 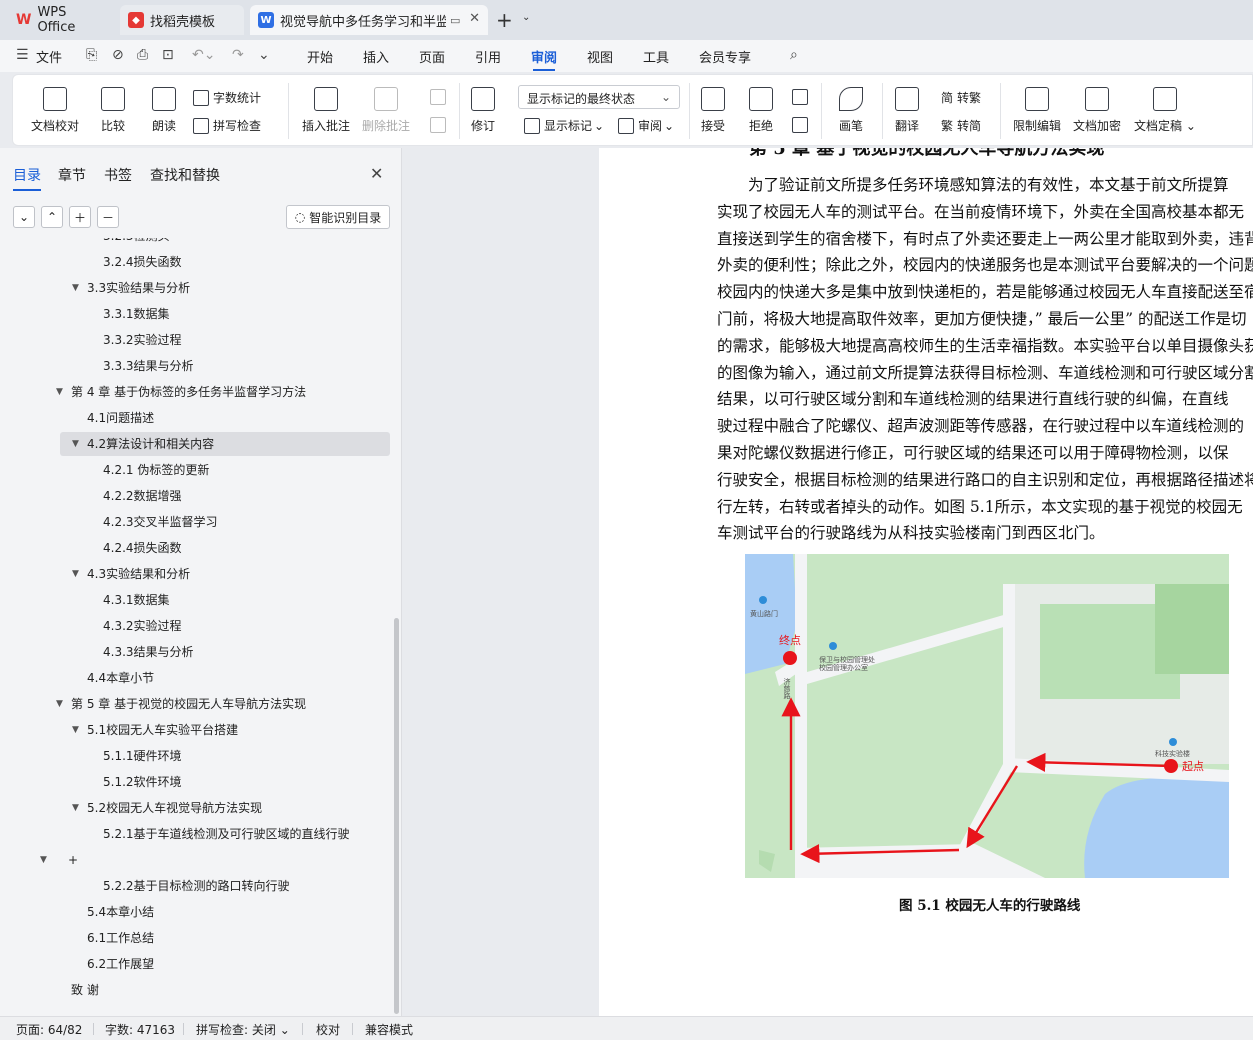 I want to click on toc-item: ▼ +, so click(x=196, y=860).